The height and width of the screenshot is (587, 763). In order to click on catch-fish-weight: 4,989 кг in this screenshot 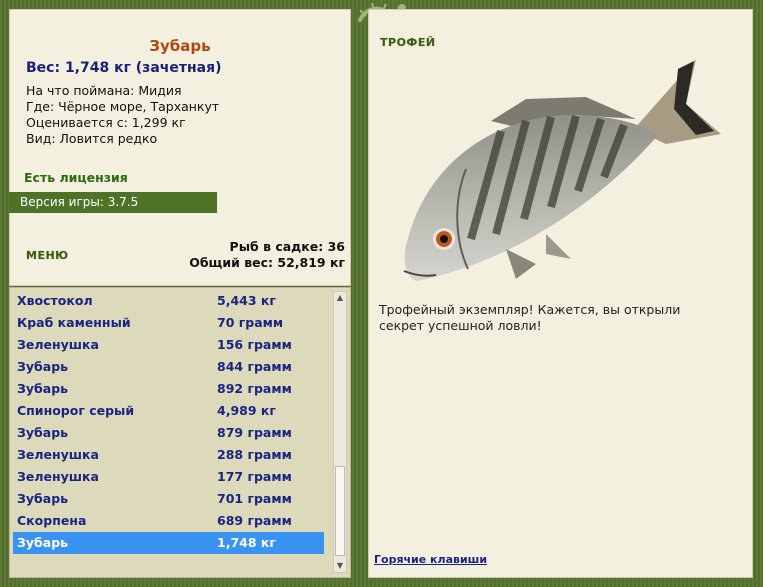, I will do `click(246, 410)`.